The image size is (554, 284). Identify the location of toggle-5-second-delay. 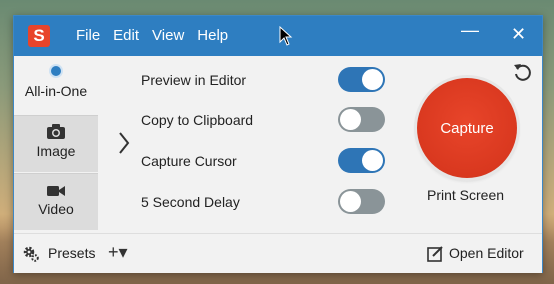
(361, 201).